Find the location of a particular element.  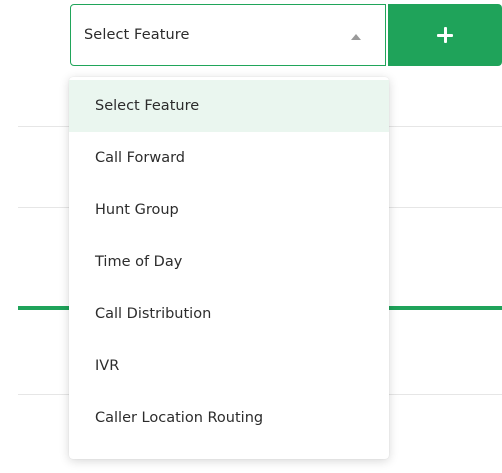

feature-select: Select Feature is located at coordinates (228, 35).